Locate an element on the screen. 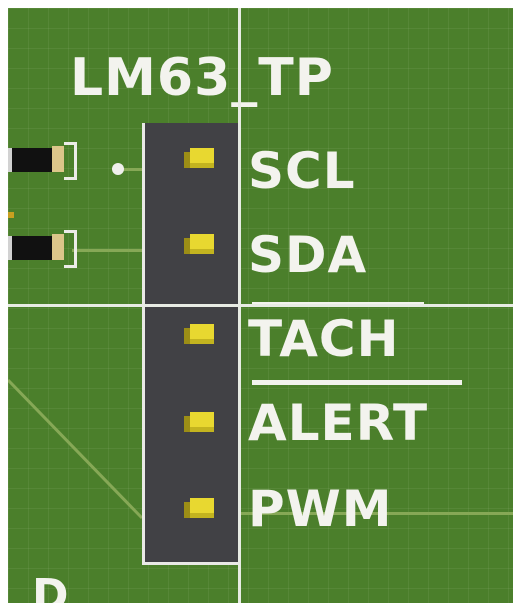 The height and width of the screenshot is (603, 513). partial-designator: D is located at coordinates (51, 586).